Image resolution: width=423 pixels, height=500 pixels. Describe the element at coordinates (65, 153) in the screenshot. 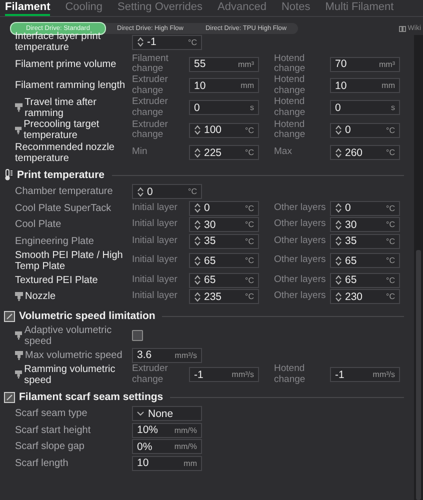

I see `setting-label: Recommended nozzle temperature` at that location.